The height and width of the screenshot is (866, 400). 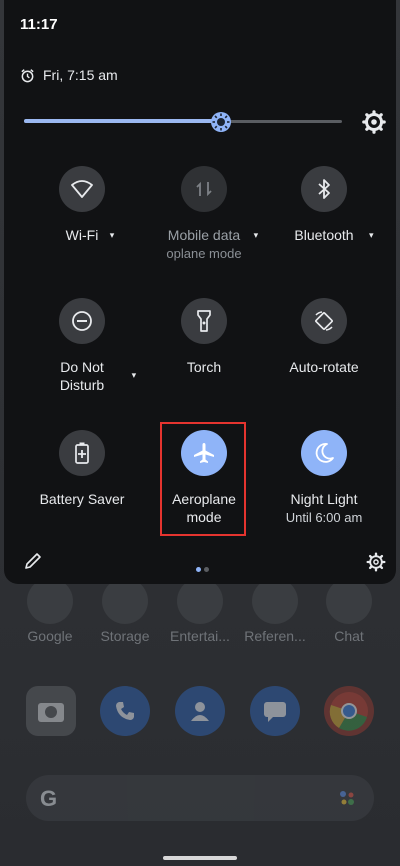 What do you see at coordinates (349, 636) in the screenshot?
I see `app-label: Chat` at bounding box center [349, 636].